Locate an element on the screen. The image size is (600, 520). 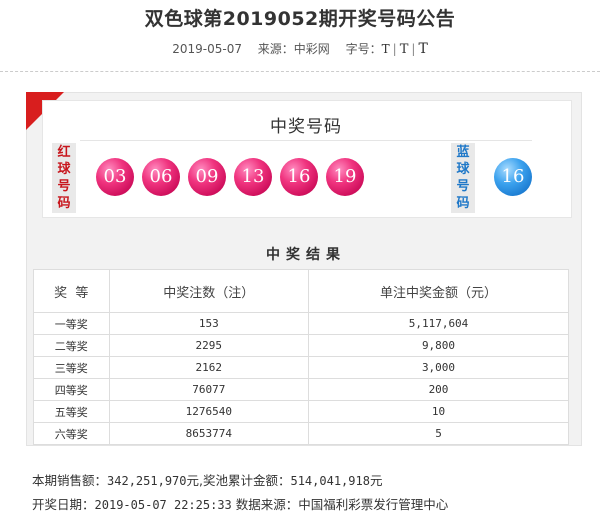
prize-amount: 10 is located at coordinates (438, 411).